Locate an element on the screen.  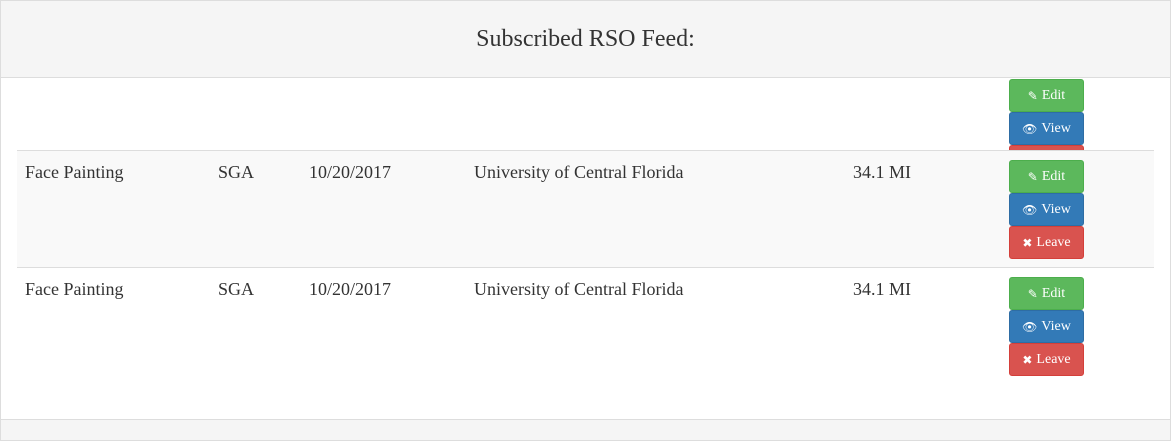
panel-footer is located at coordinates (585, 429).